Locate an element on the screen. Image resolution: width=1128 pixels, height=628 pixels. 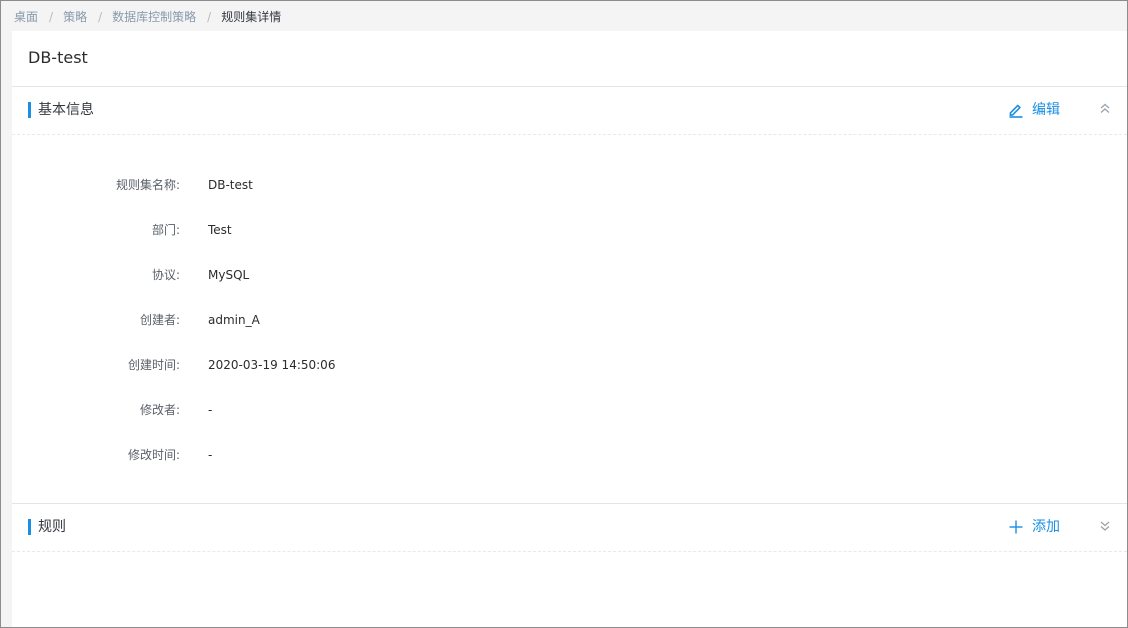
edit-label: 编辑 is located at coordinates (1046, 110).